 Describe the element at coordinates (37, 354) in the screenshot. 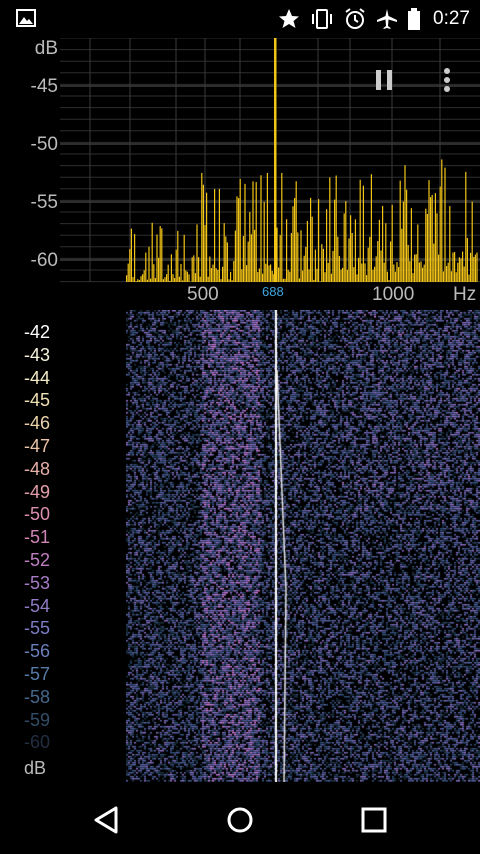

I see `waterfall-scale-label: -43` at that location.